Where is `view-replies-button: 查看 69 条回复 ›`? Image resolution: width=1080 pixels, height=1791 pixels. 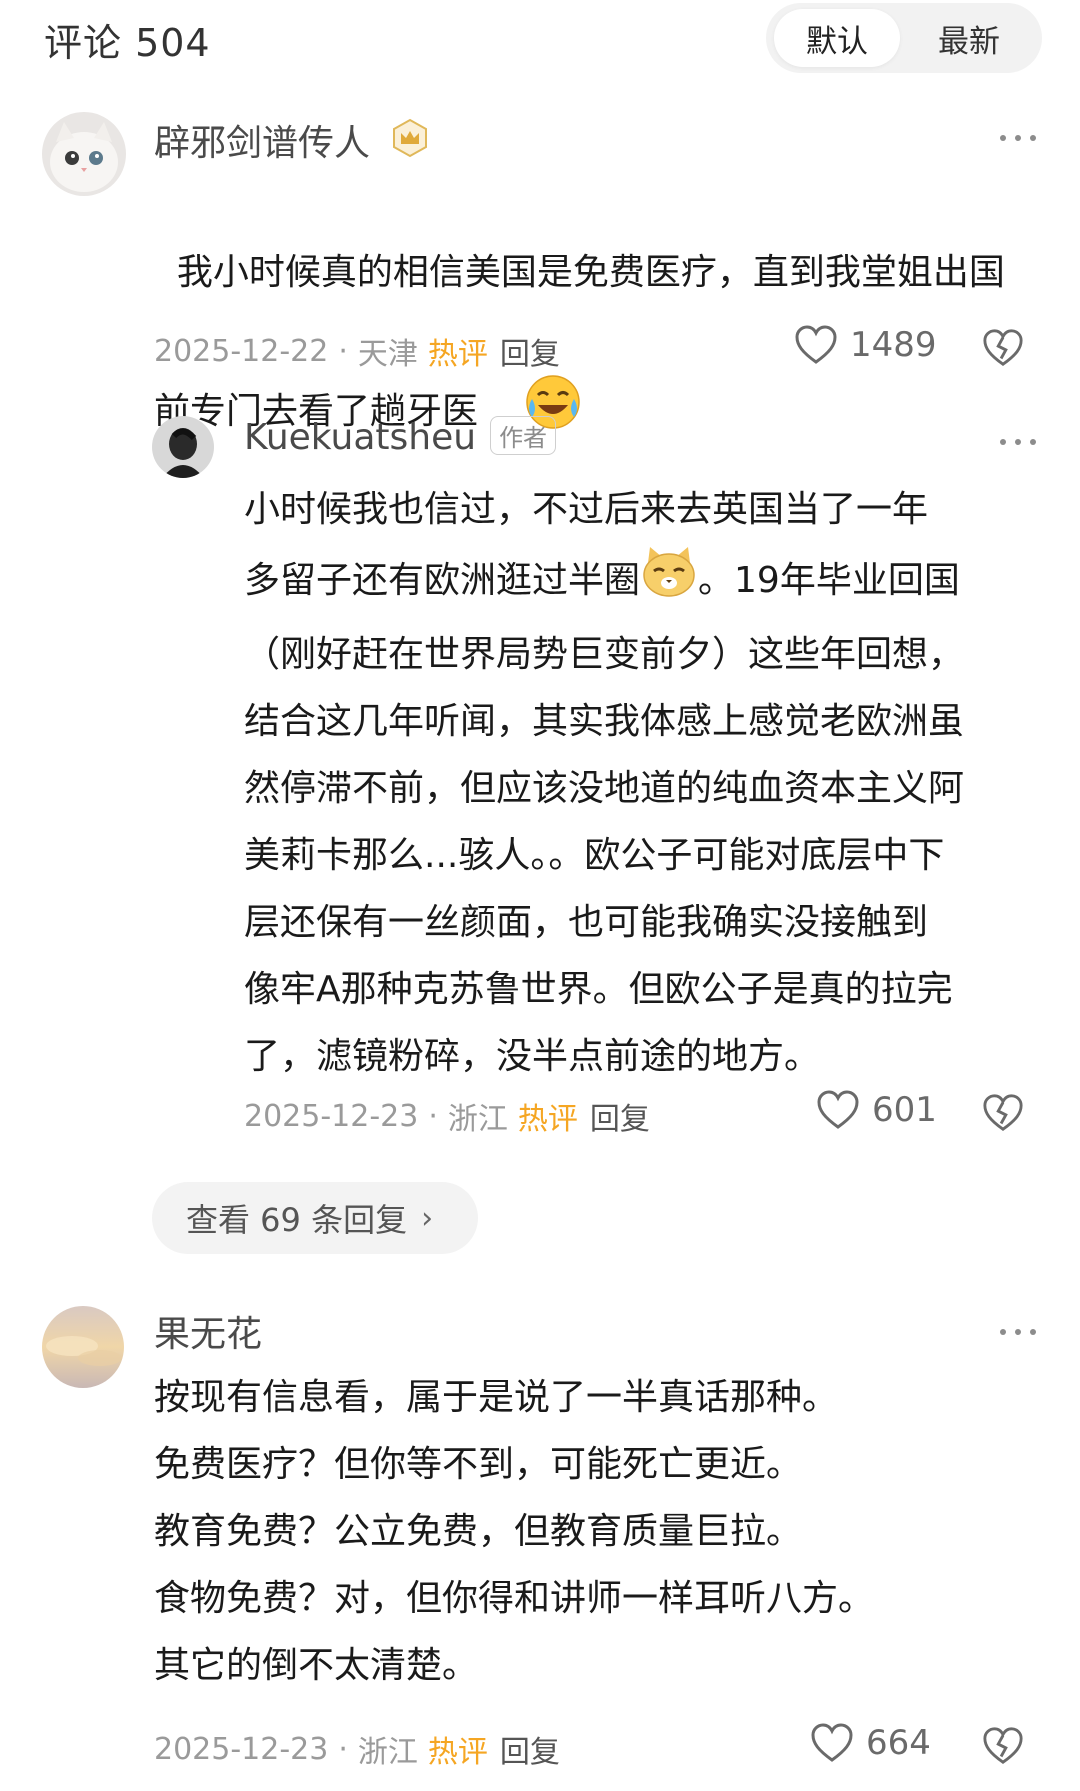 view-replies-button: 查看 69 条回复 › is located at coordinates (315, 1218).